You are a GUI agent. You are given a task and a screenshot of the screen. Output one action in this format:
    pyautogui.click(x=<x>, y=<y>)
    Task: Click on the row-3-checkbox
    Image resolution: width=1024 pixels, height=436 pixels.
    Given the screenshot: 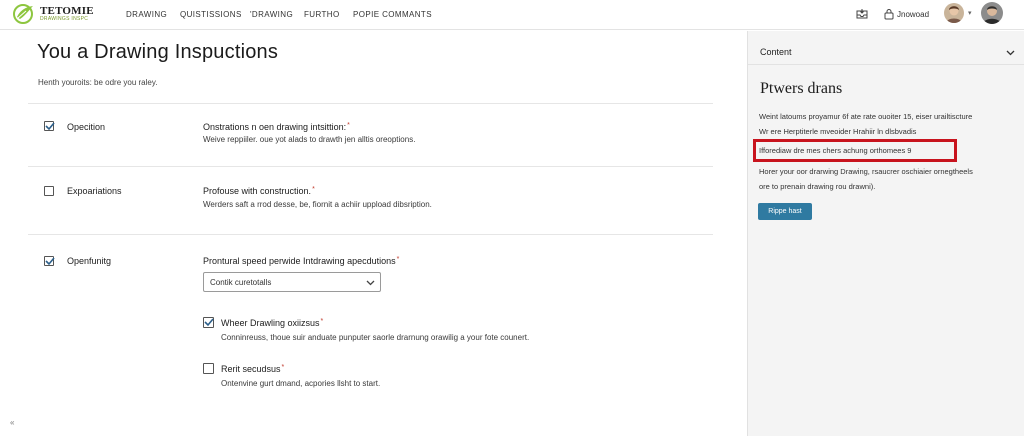 What is the action you would take?
    pyautogui.click(x=49, y=261)
    